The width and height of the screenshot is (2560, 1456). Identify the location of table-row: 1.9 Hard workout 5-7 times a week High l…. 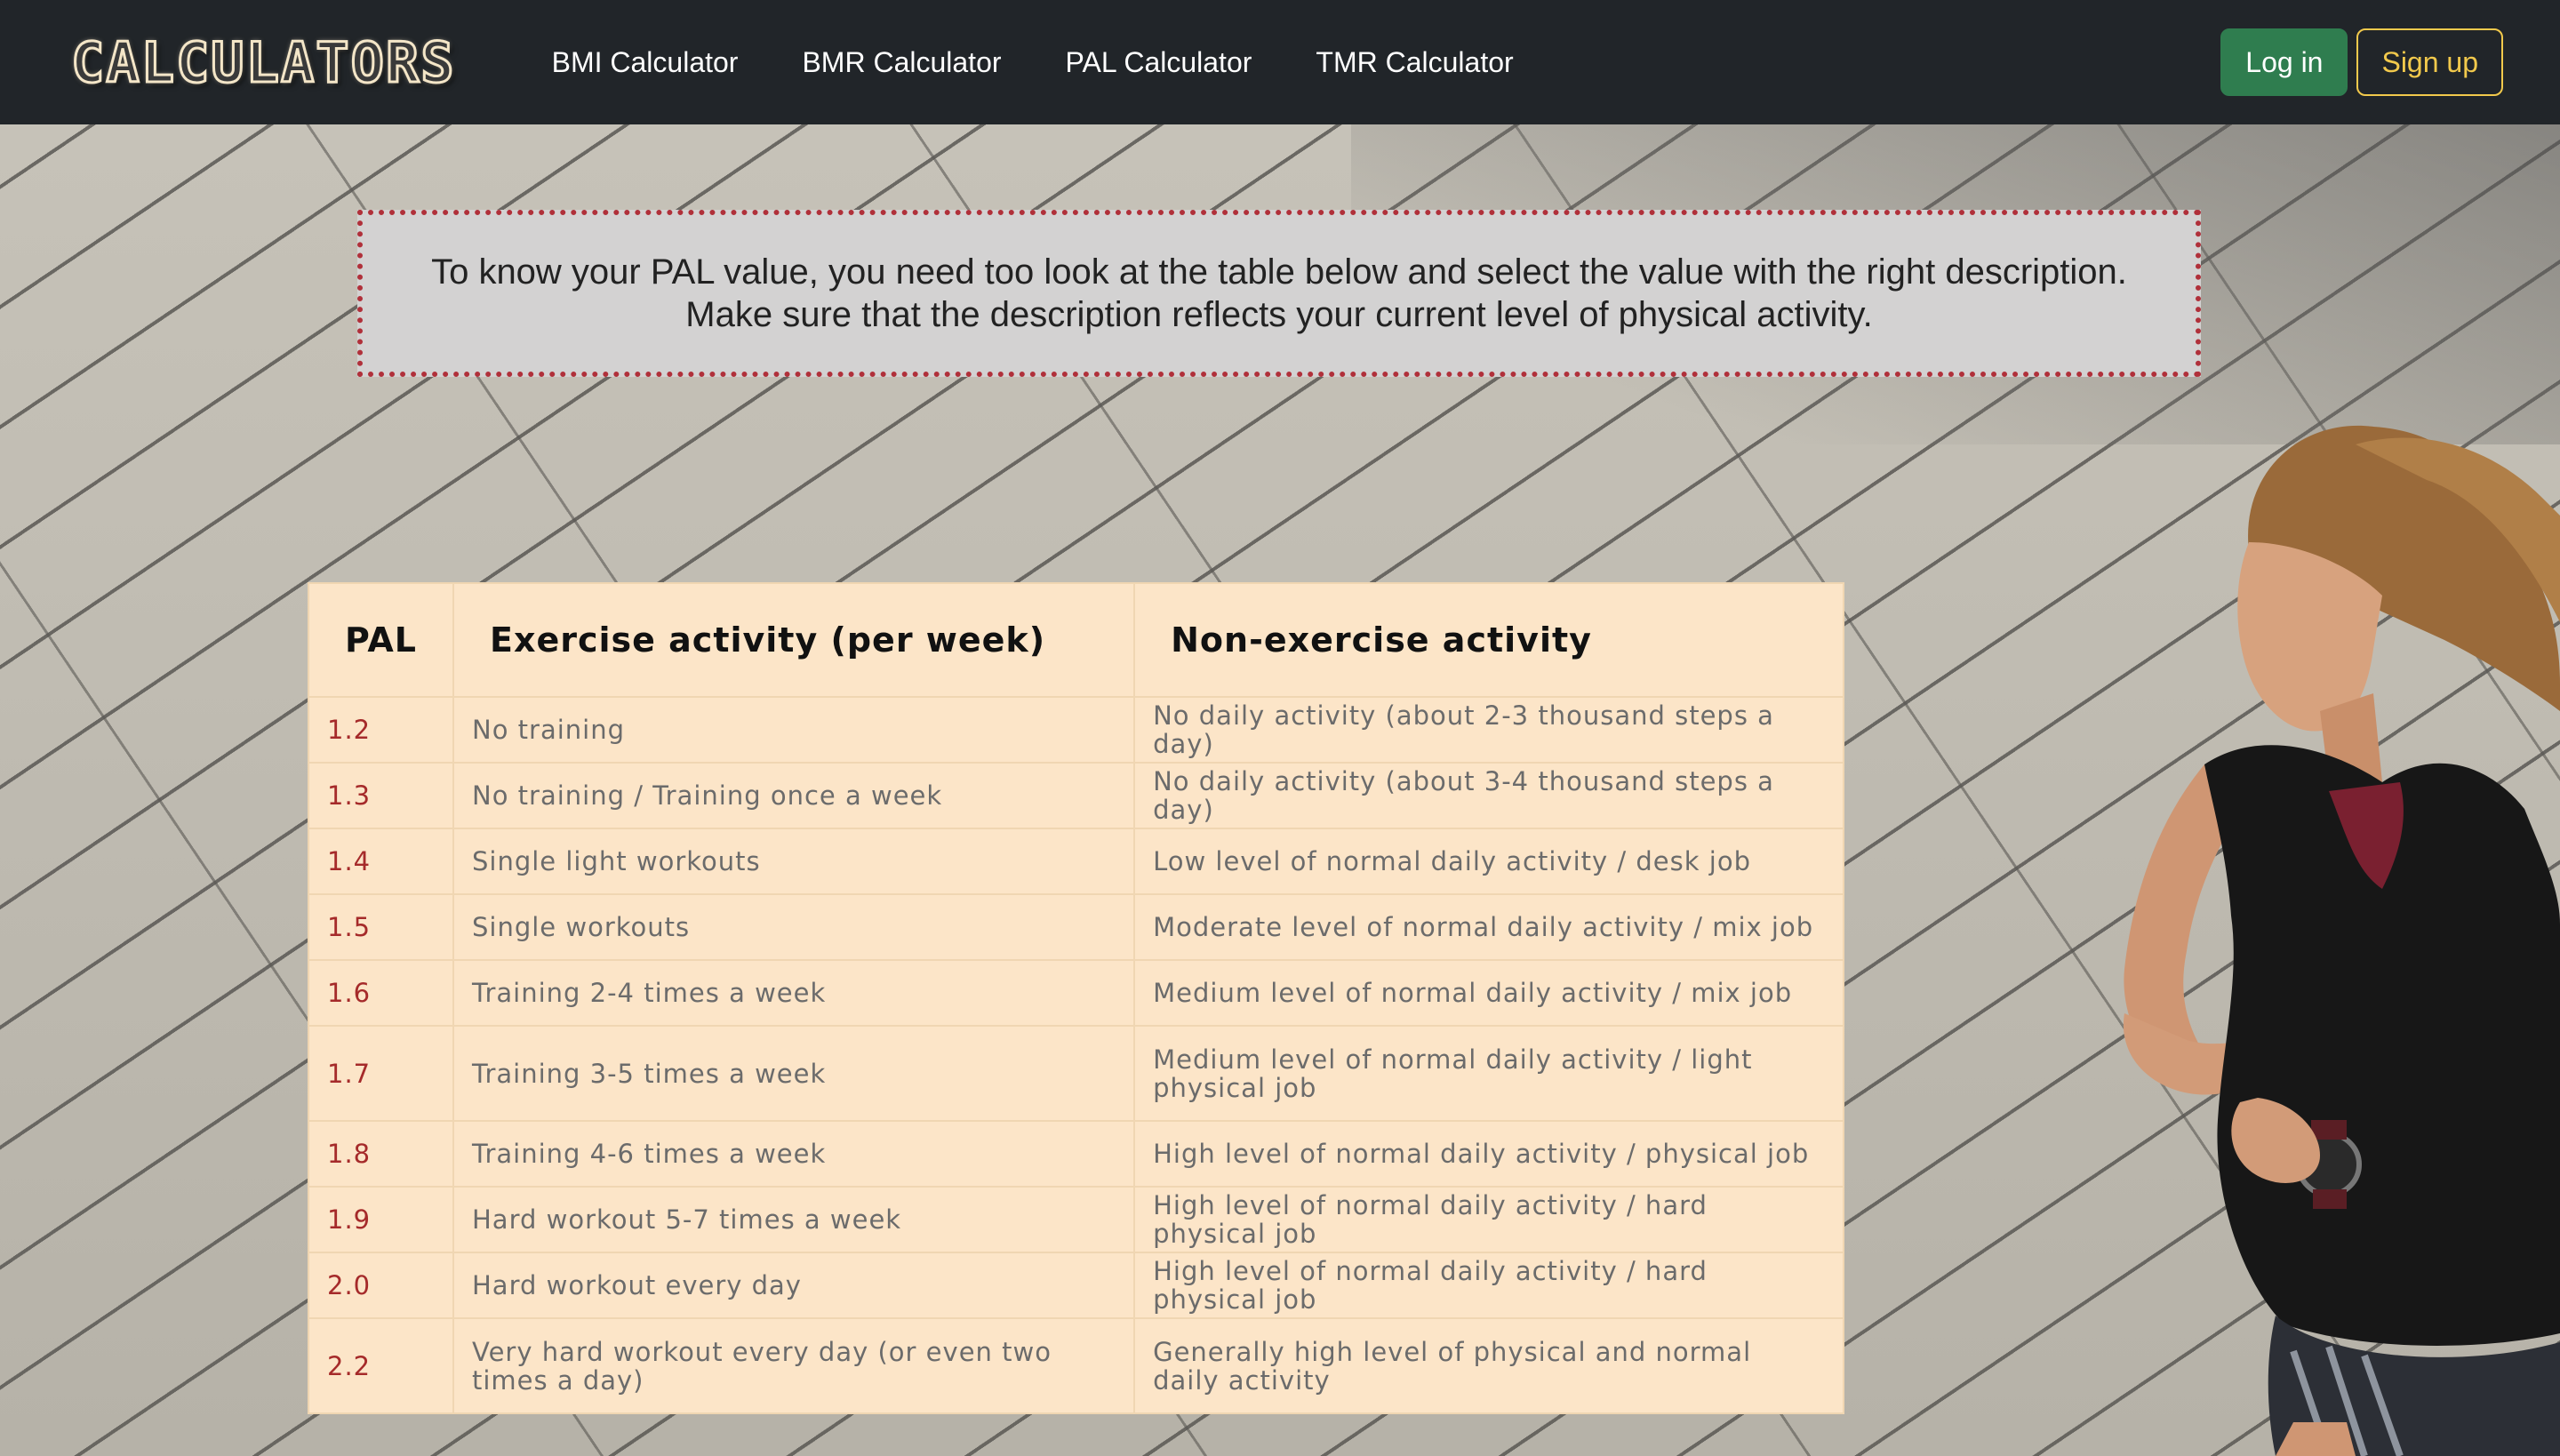
(1076, 1219).